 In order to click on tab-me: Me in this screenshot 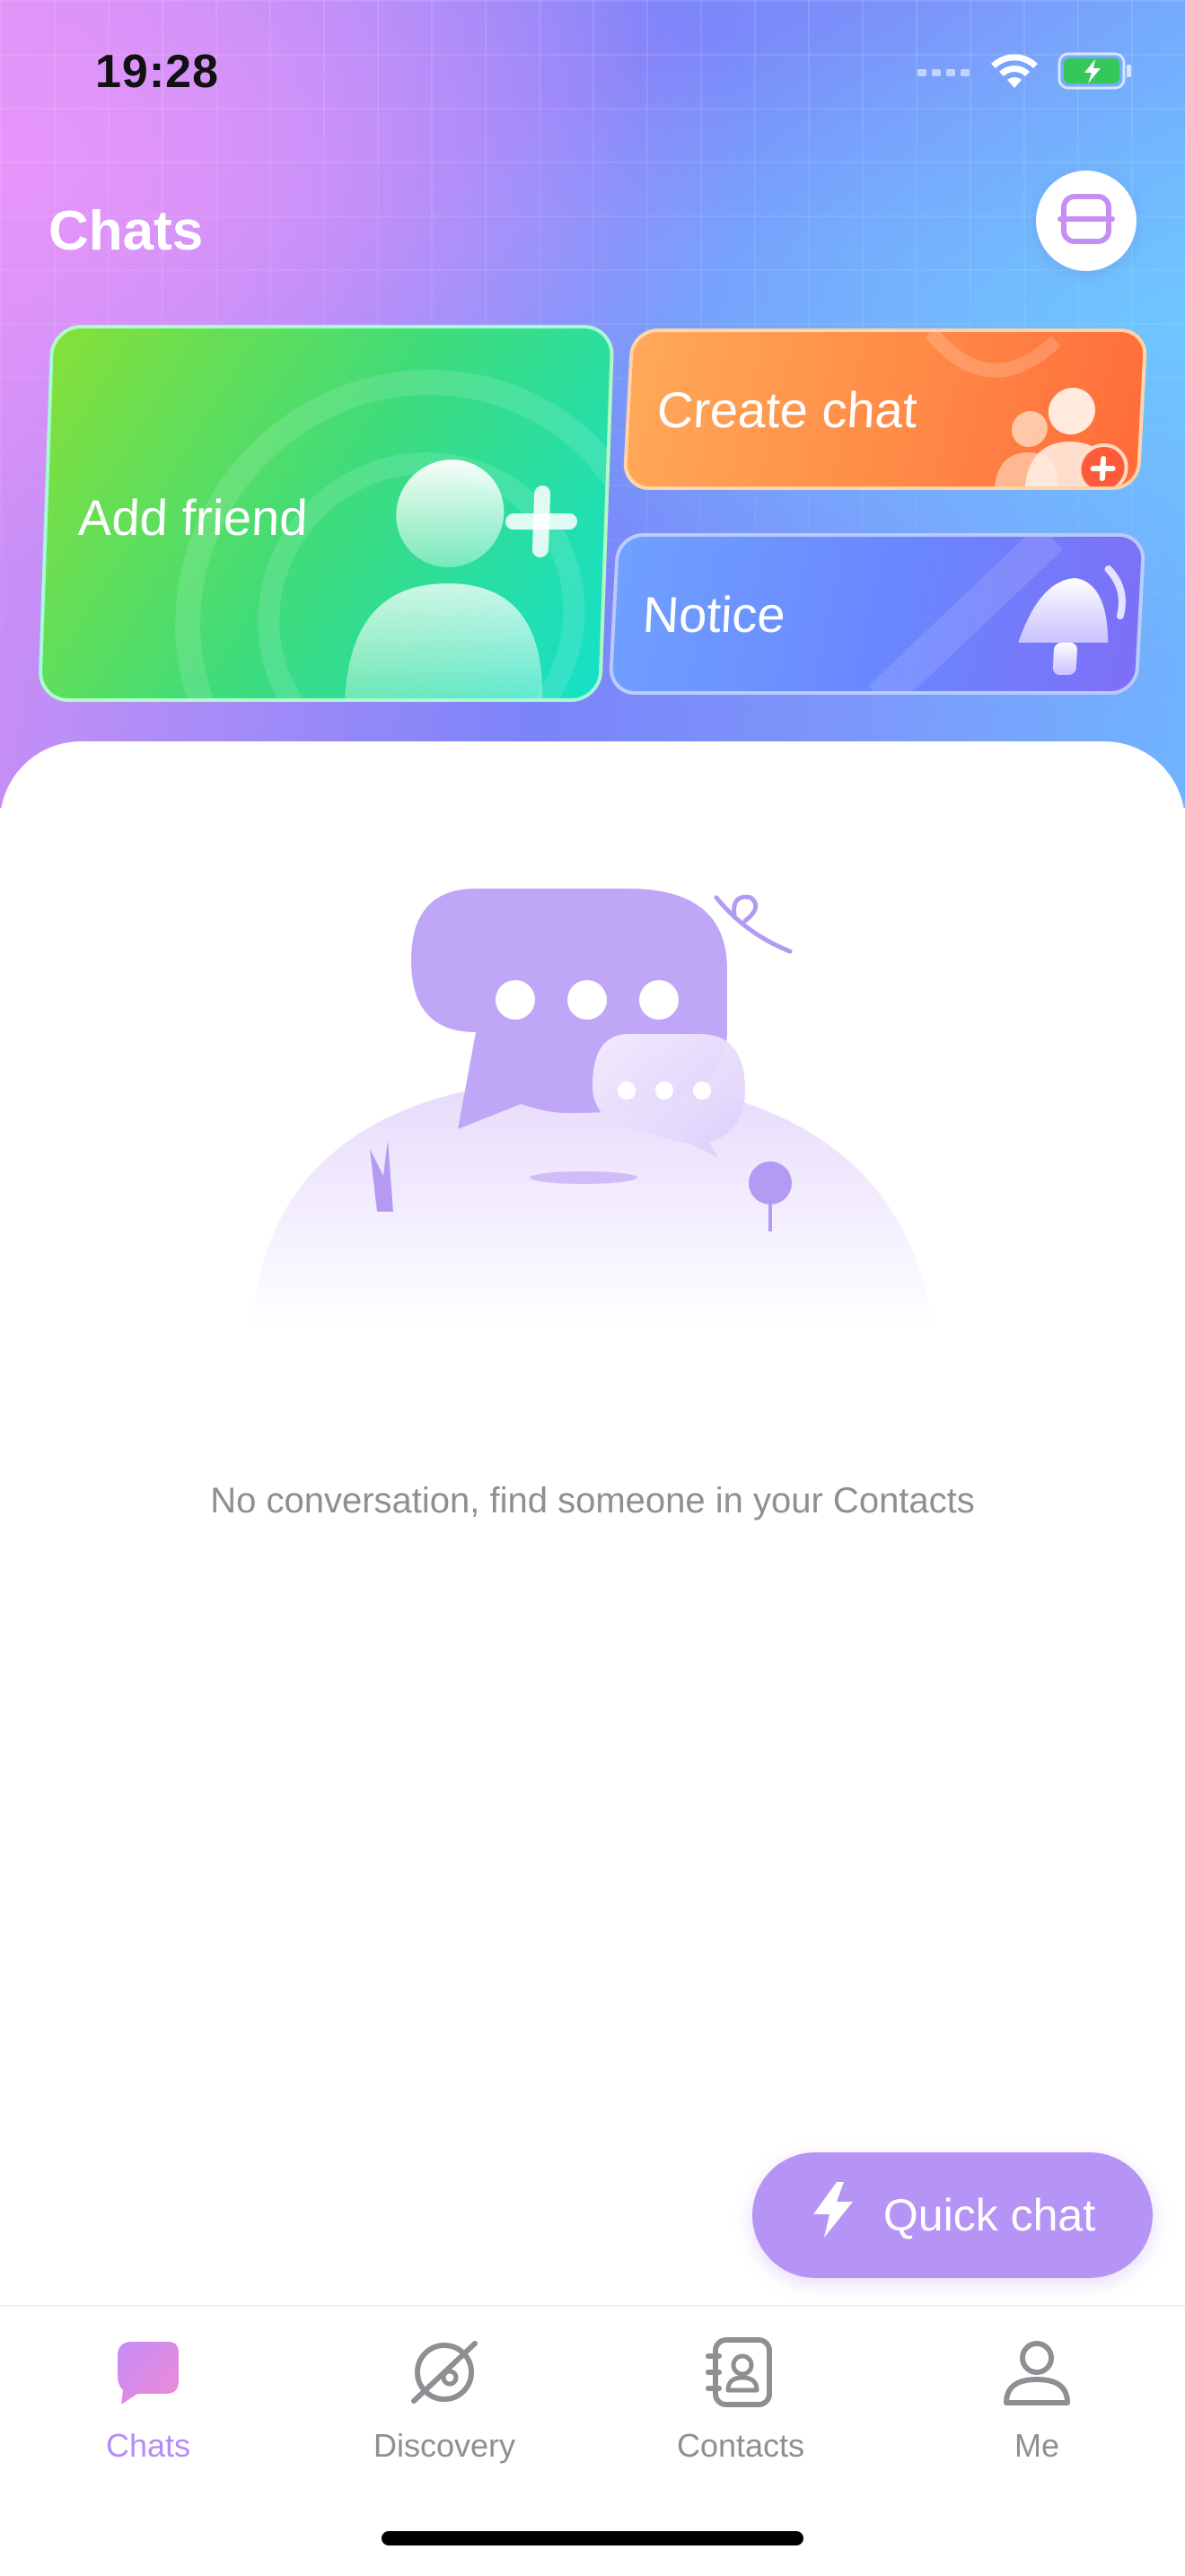, I will do `click(1037, 2405)`.